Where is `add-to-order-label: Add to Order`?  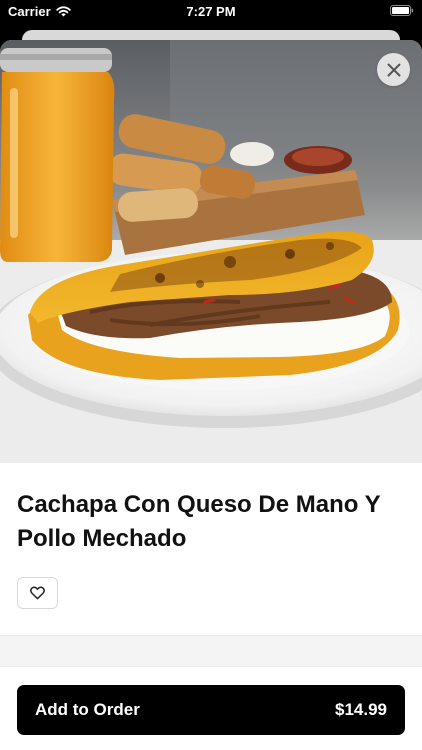
add-to-order-label: Add to Order is located at coordinates (87, 709).